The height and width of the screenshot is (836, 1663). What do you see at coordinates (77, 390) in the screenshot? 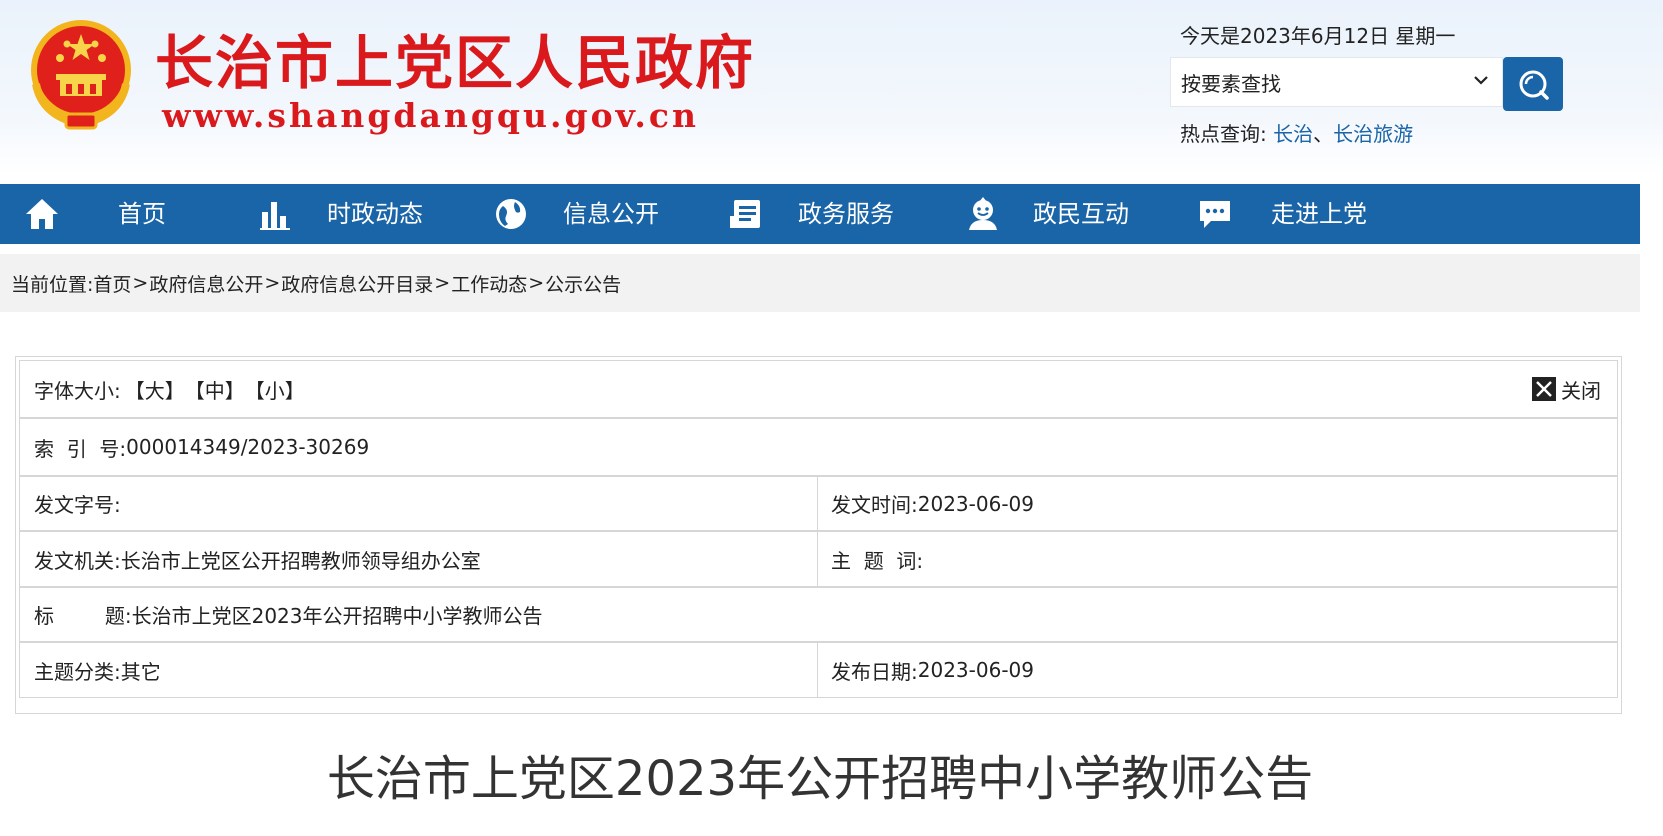
I see `font-size-label: 字体大小:` at bounding box center [77, 390].